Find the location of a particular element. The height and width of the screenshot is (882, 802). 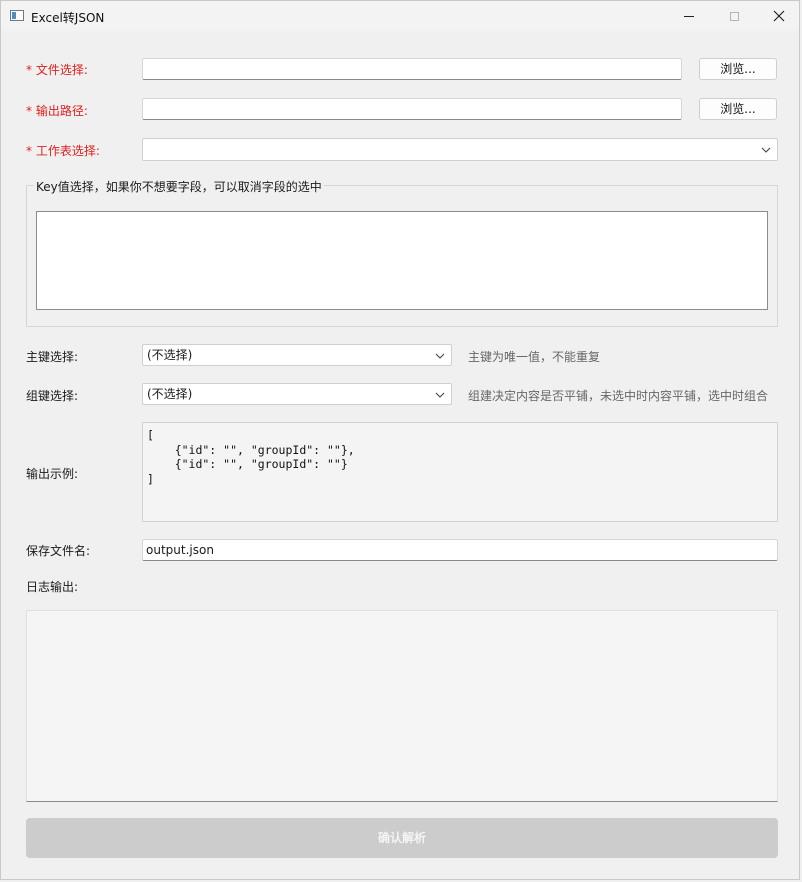

close-button is located at coordinates (779, 16).